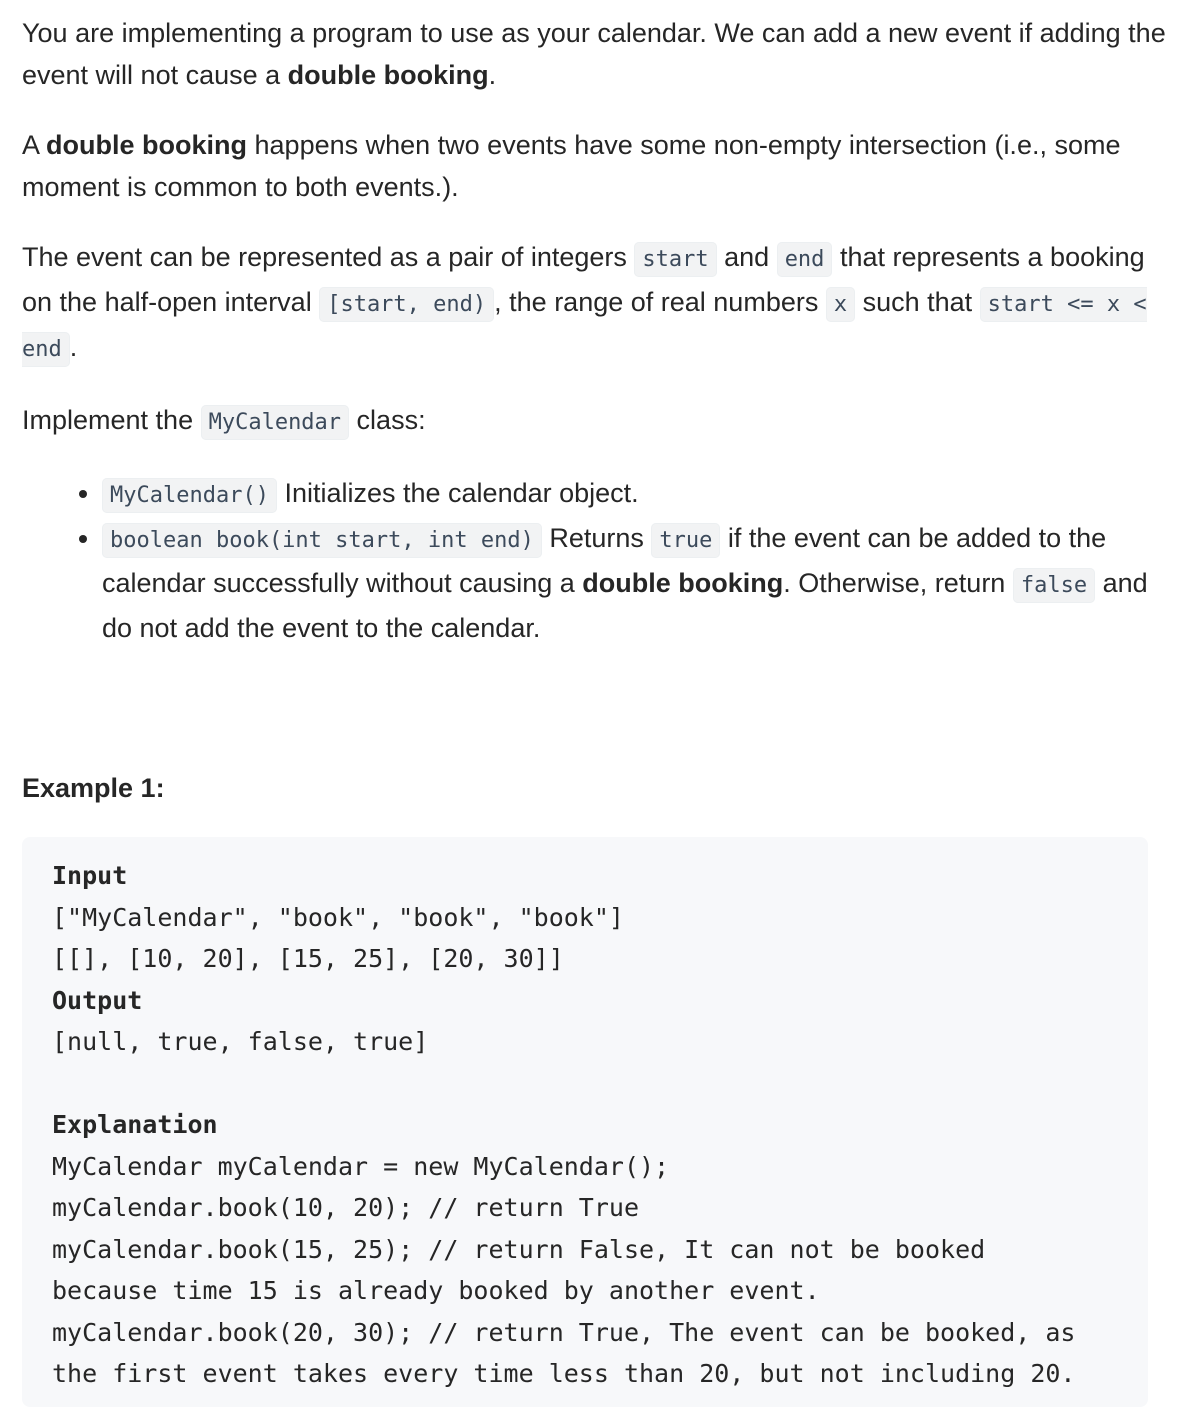 This screenshot has width=1190, height=1407. I want to click on implement-paragraph: Implement the MyCalendar class:, so click(595, 421).